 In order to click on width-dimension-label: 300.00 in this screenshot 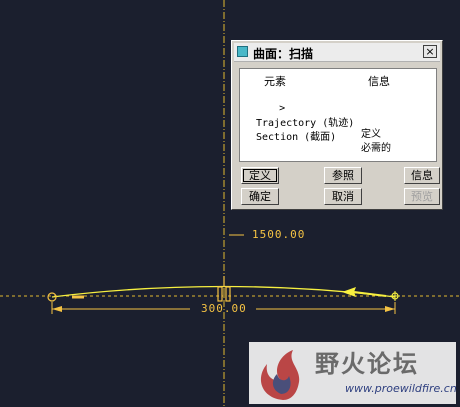, I will do `click(224, 308)`.